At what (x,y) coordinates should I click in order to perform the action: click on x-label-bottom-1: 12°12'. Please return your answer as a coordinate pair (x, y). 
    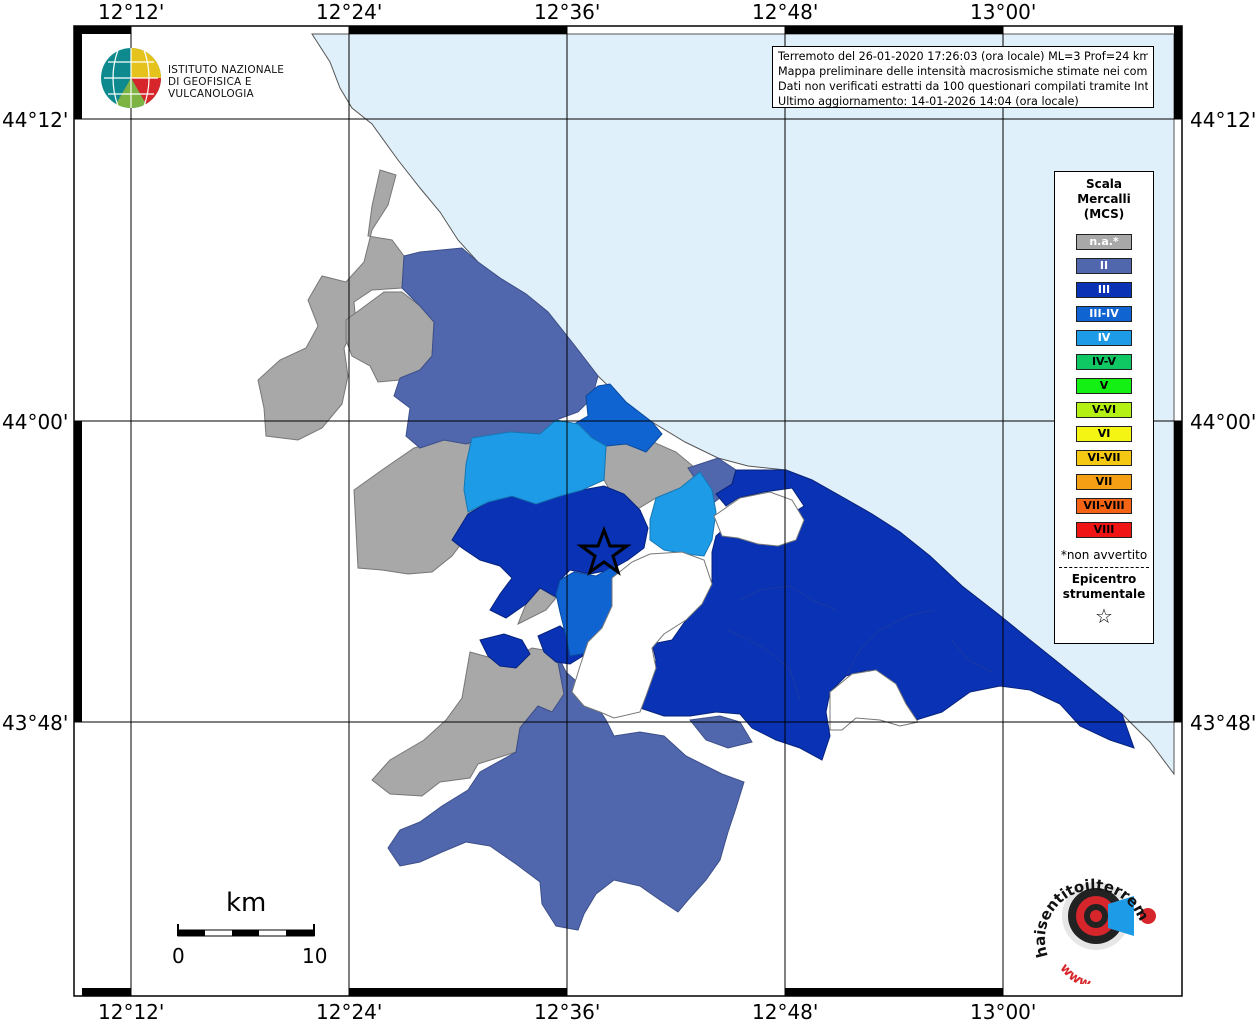
    Looking at the image, I should click on (131, 1012).